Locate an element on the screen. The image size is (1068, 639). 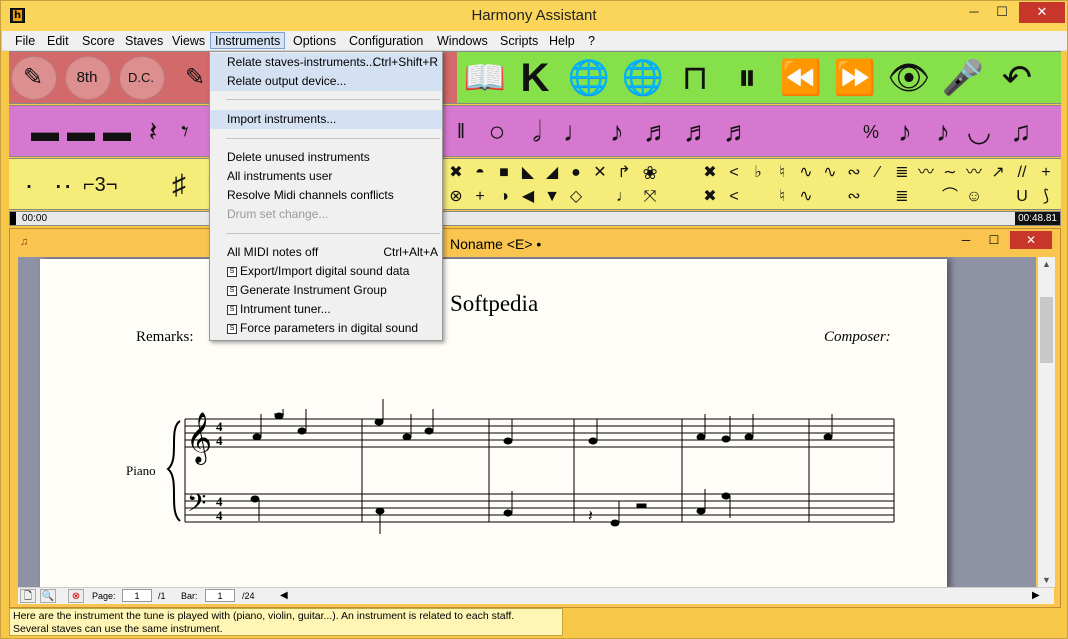
trill-icon: ∿ is located at coordinates (806, 173).